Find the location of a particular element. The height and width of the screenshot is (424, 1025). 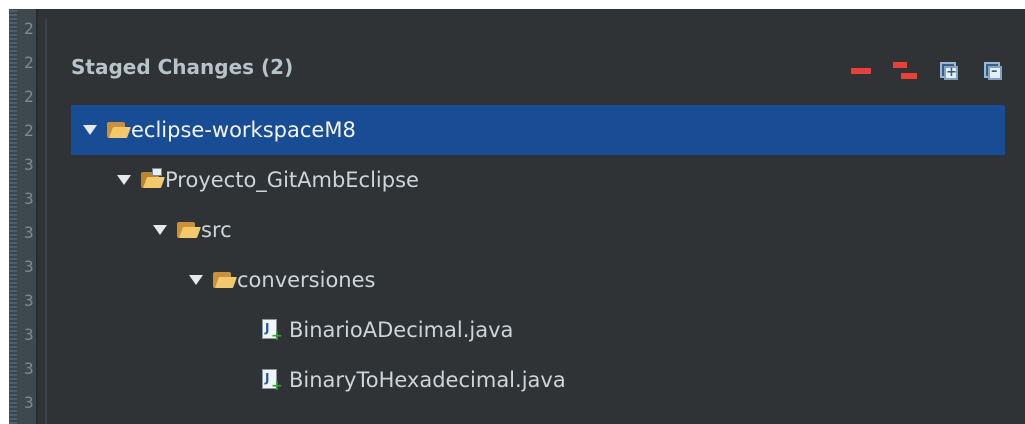

tree-label: Proyecto_GitAmbEclipse is located at coordinates (292, 180).